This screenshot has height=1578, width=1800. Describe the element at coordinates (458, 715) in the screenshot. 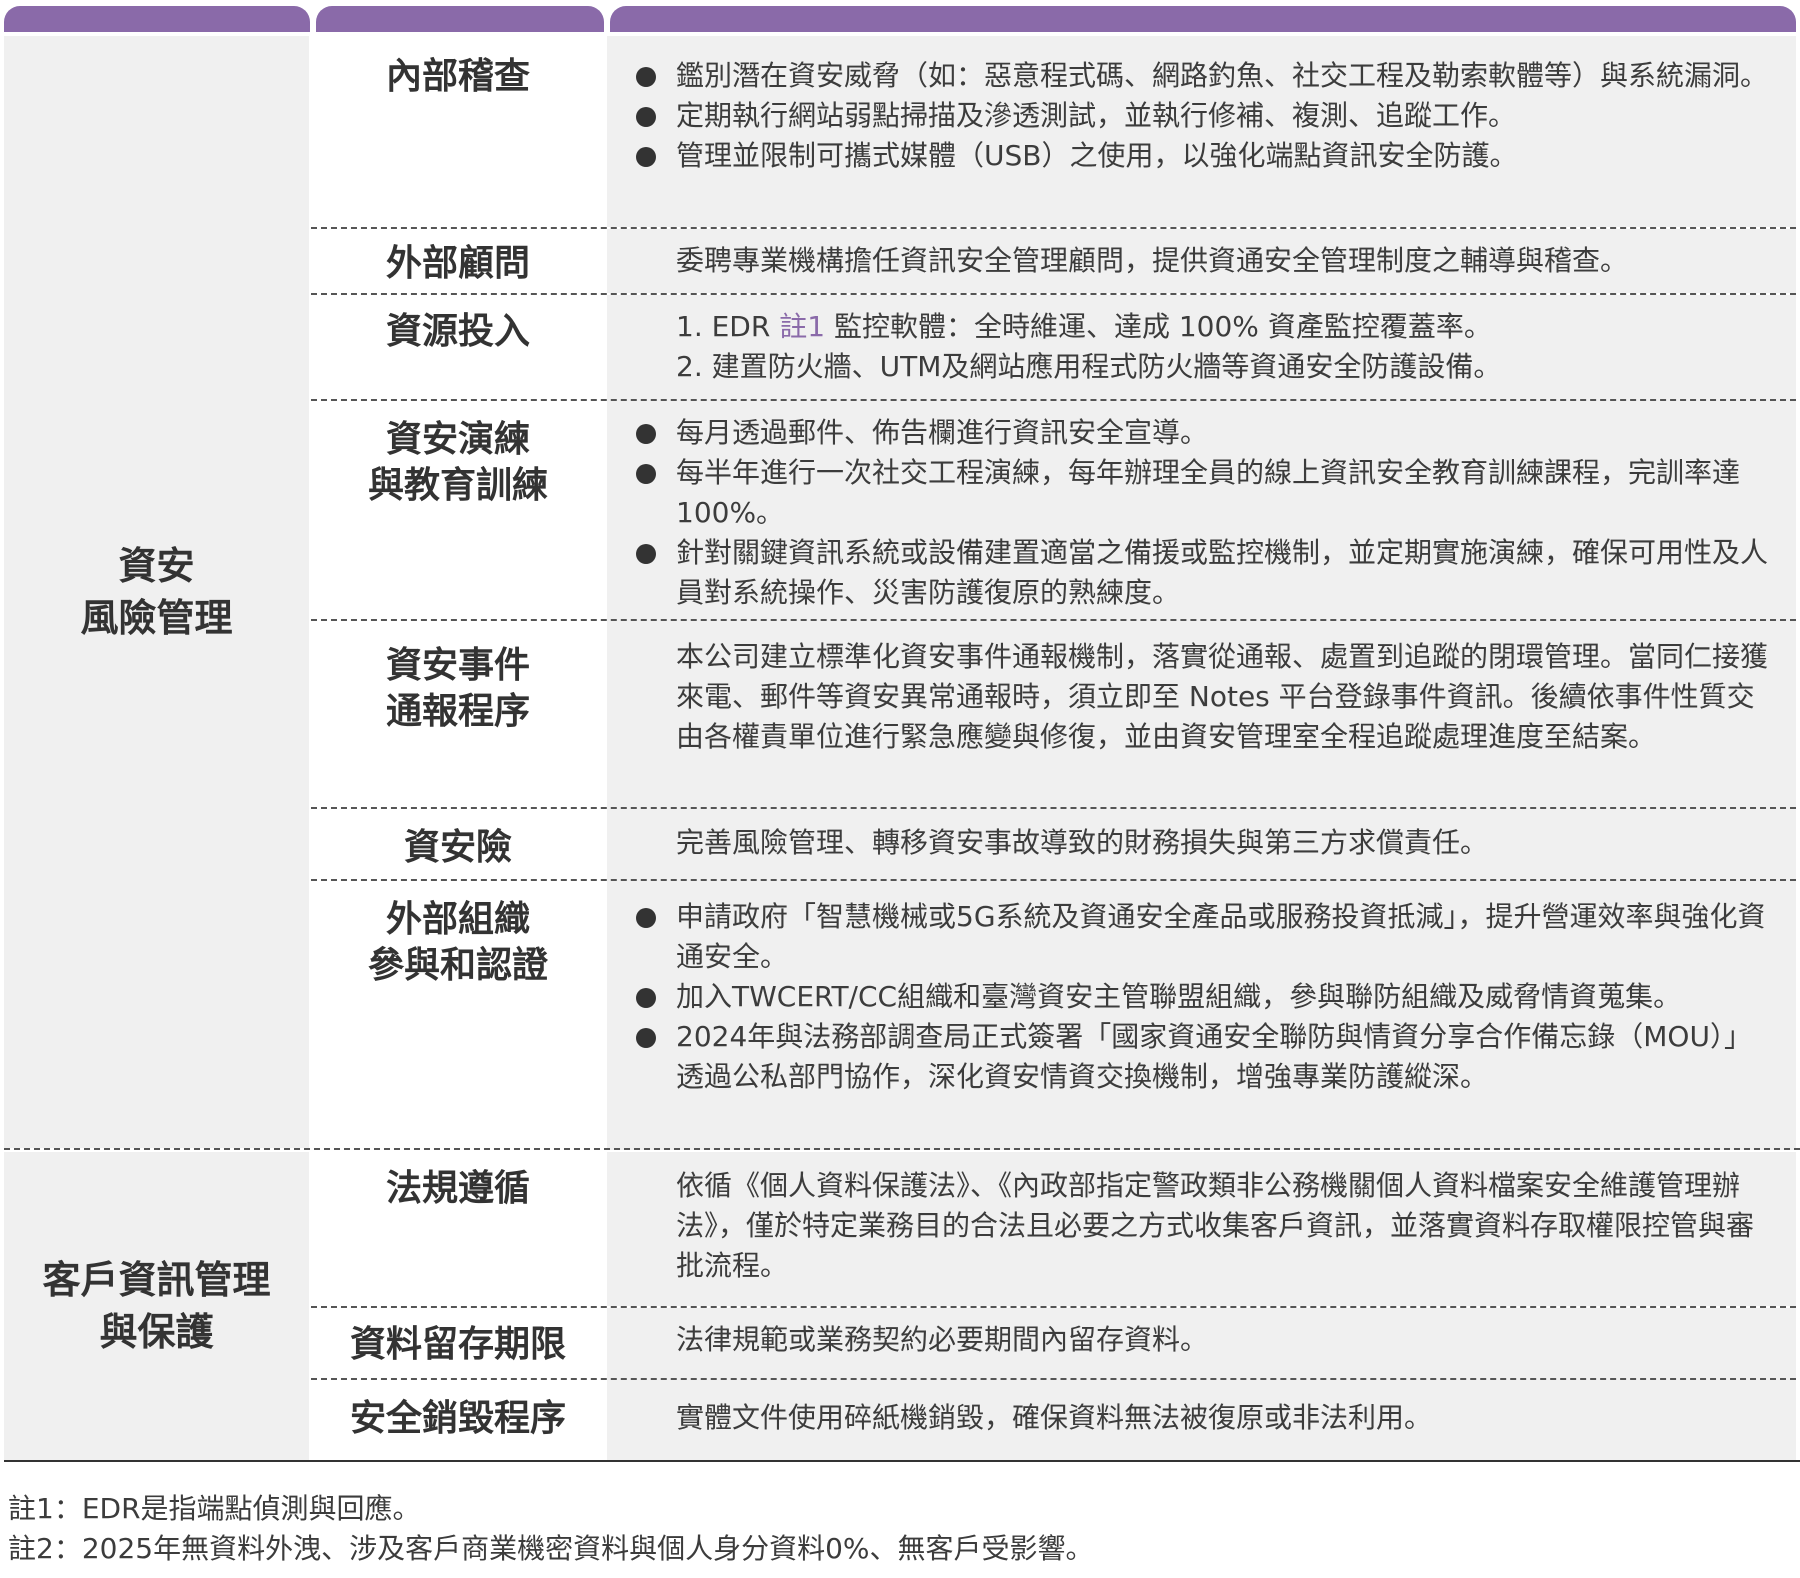

I see `row-title: 資安事件 通報程序` at that location.